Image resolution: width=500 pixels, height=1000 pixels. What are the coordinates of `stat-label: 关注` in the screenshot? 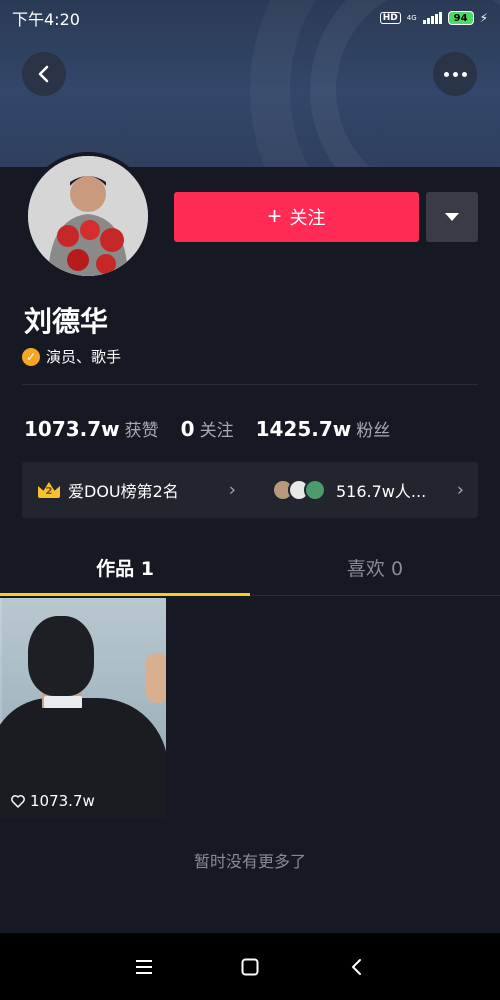 It's located at (216, 431).